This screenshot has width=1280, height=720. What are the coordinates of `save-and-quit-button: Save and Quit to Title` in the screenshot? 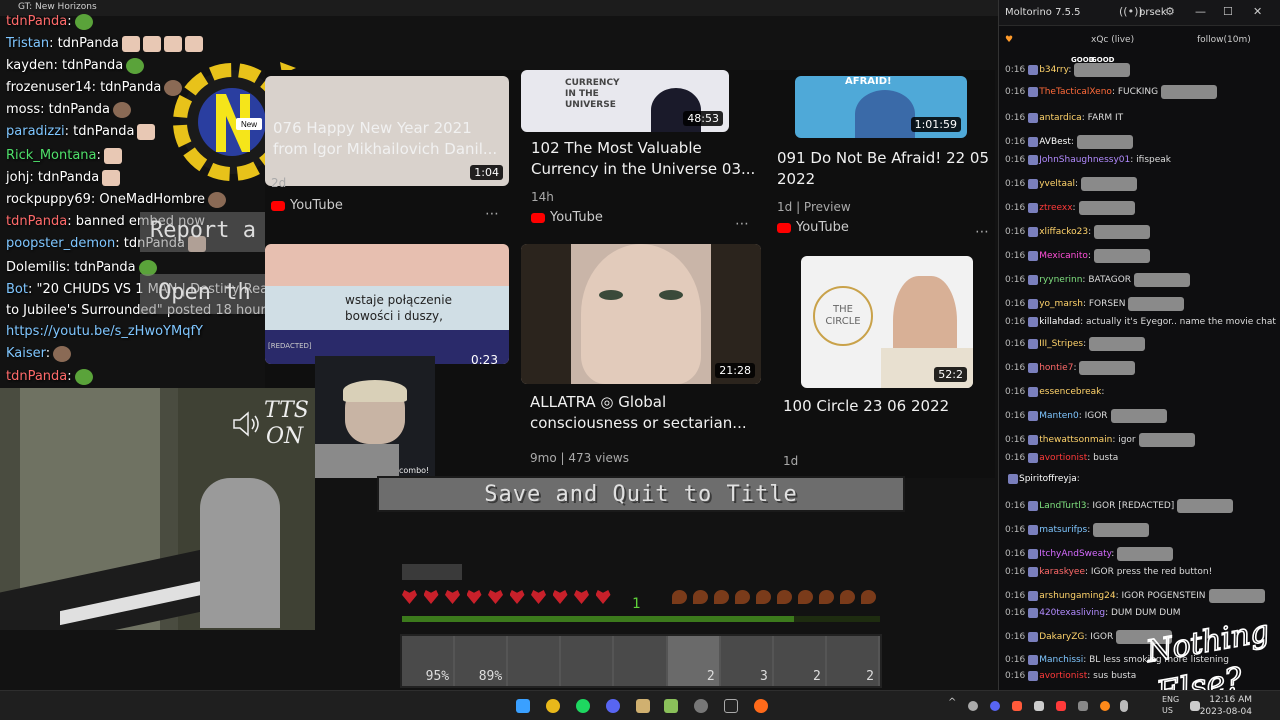 It's located at (641, 494).